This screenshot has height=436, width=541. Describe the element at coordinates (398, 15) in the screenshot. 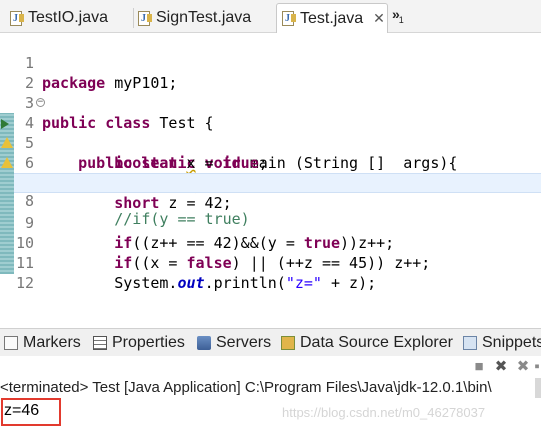

I see `tab-overflow-button: »1` at that location.